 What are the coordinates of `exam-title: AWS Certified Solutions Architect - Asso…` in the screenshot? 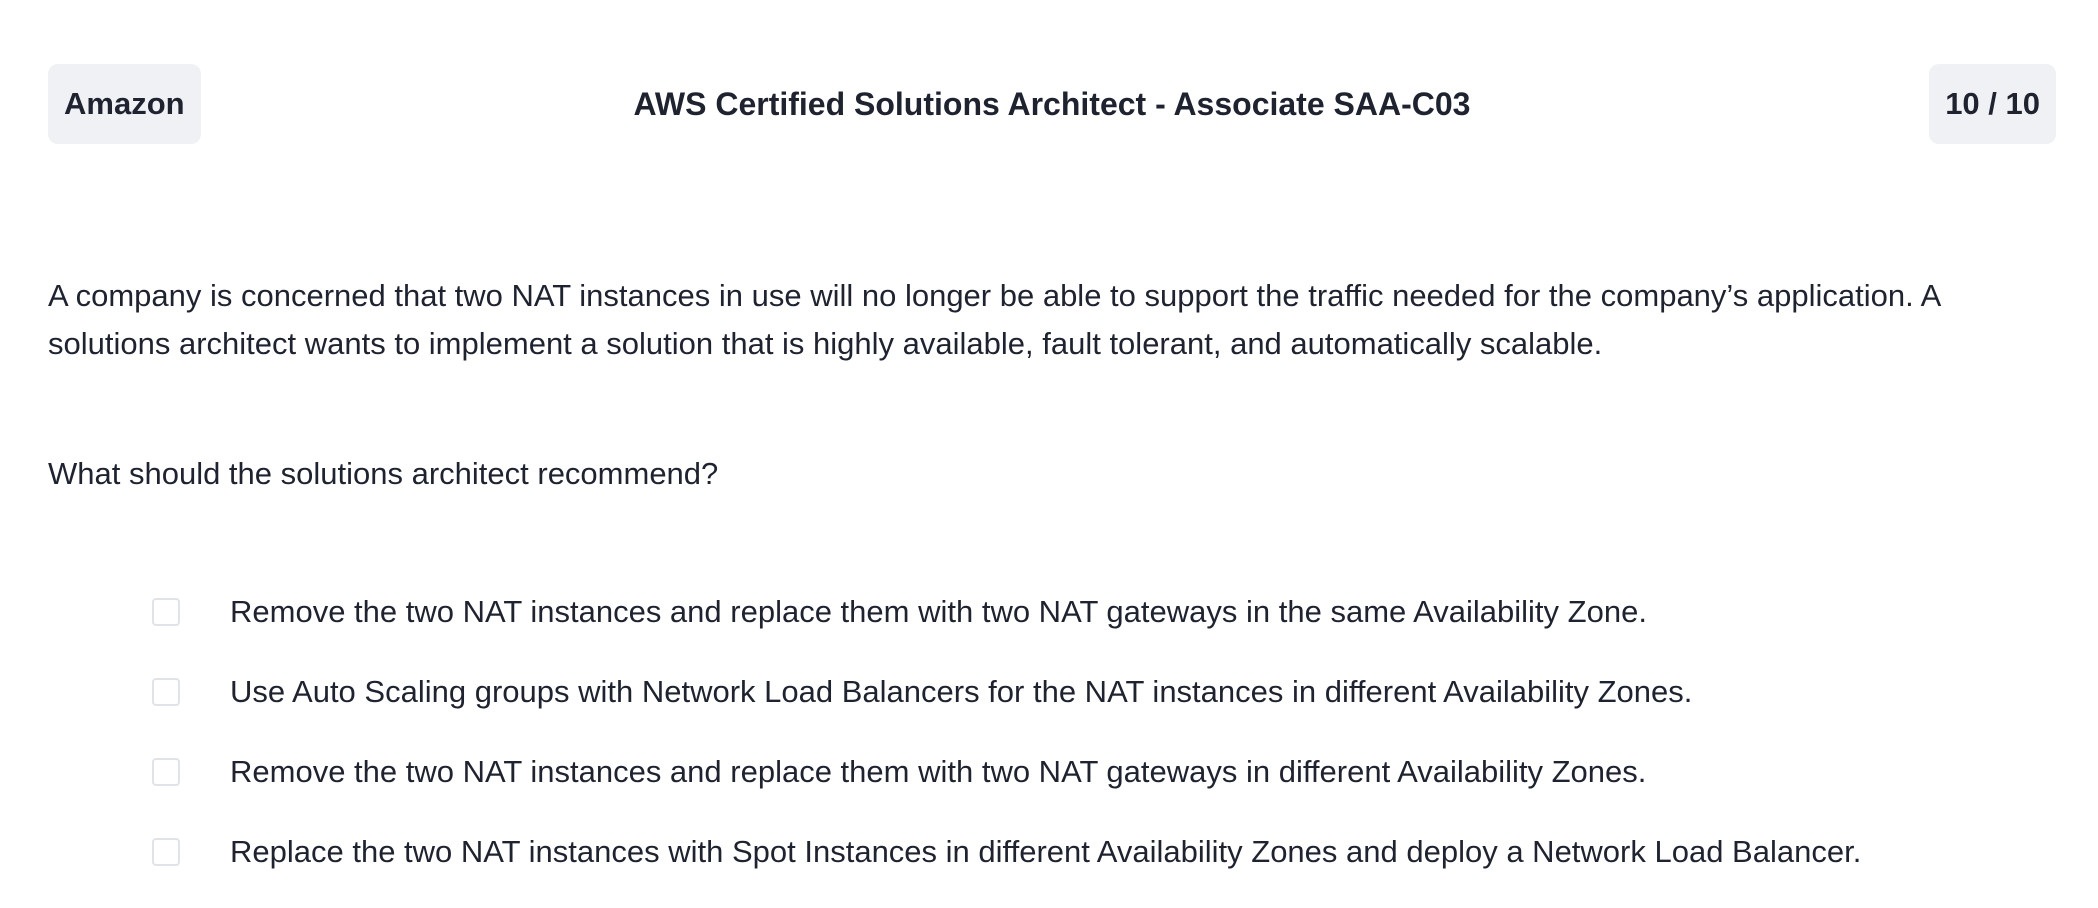 It's located at (1052, 104).